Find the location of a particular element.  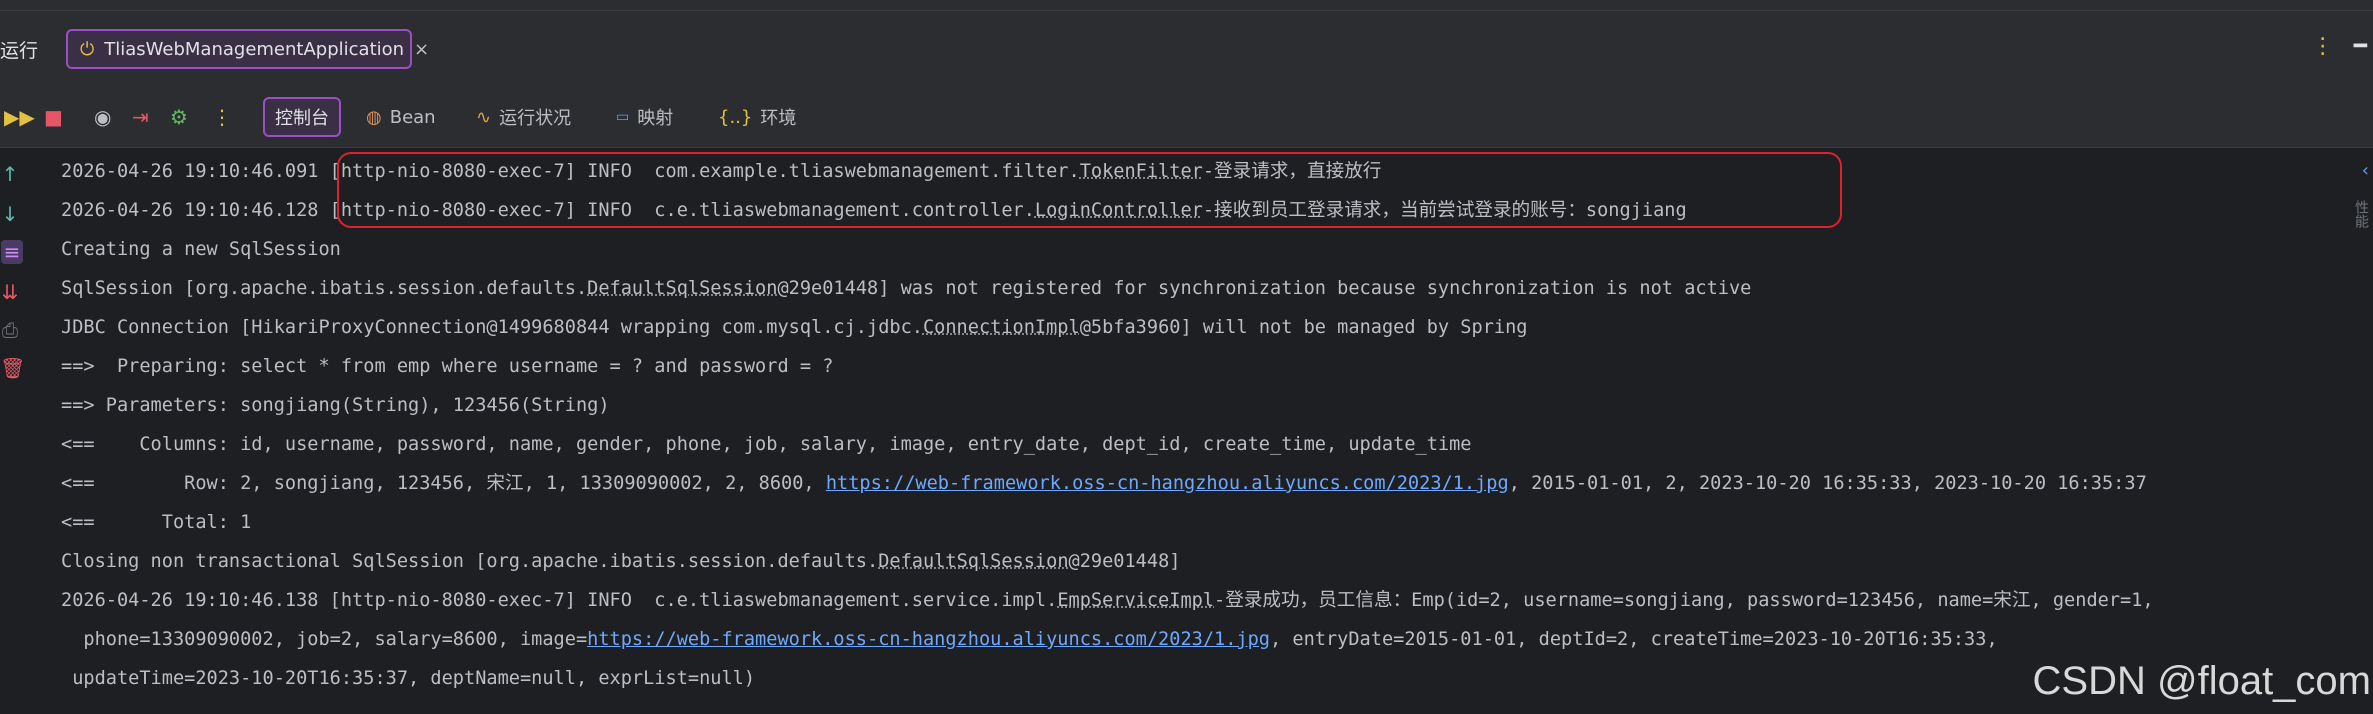

console-gutter: ↑ ↓ ≡ ⇊ ⎙ 🗑 is located at coordinates (20, 431).